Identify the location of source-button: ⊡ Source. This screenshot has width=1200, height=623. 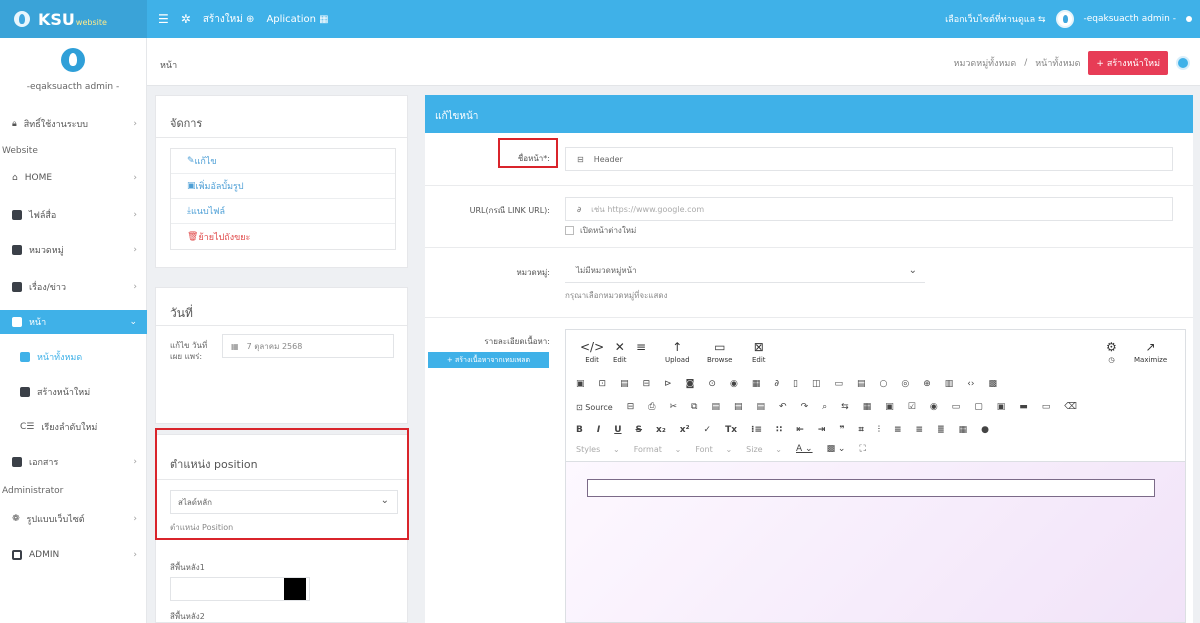
(594, 407).